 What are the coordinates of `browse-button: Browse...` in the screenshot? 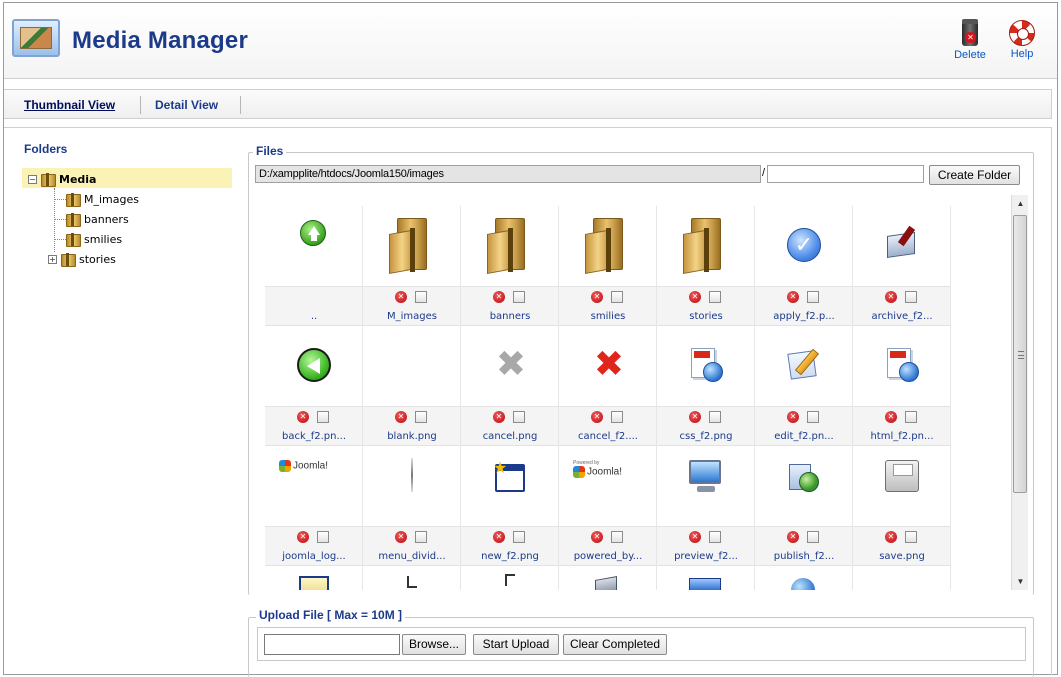 It's located at (434, 644).